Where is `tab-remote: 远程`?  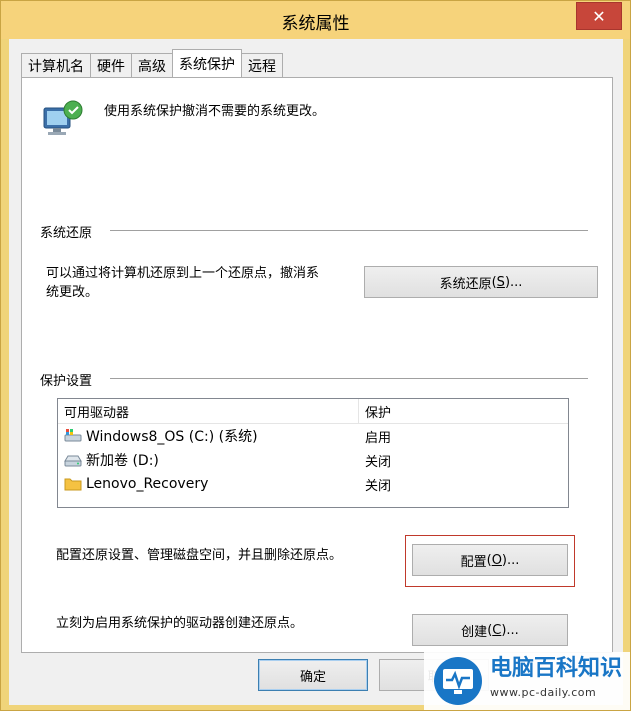 tab-remote: 远程 is located at coordinates (262, 65).